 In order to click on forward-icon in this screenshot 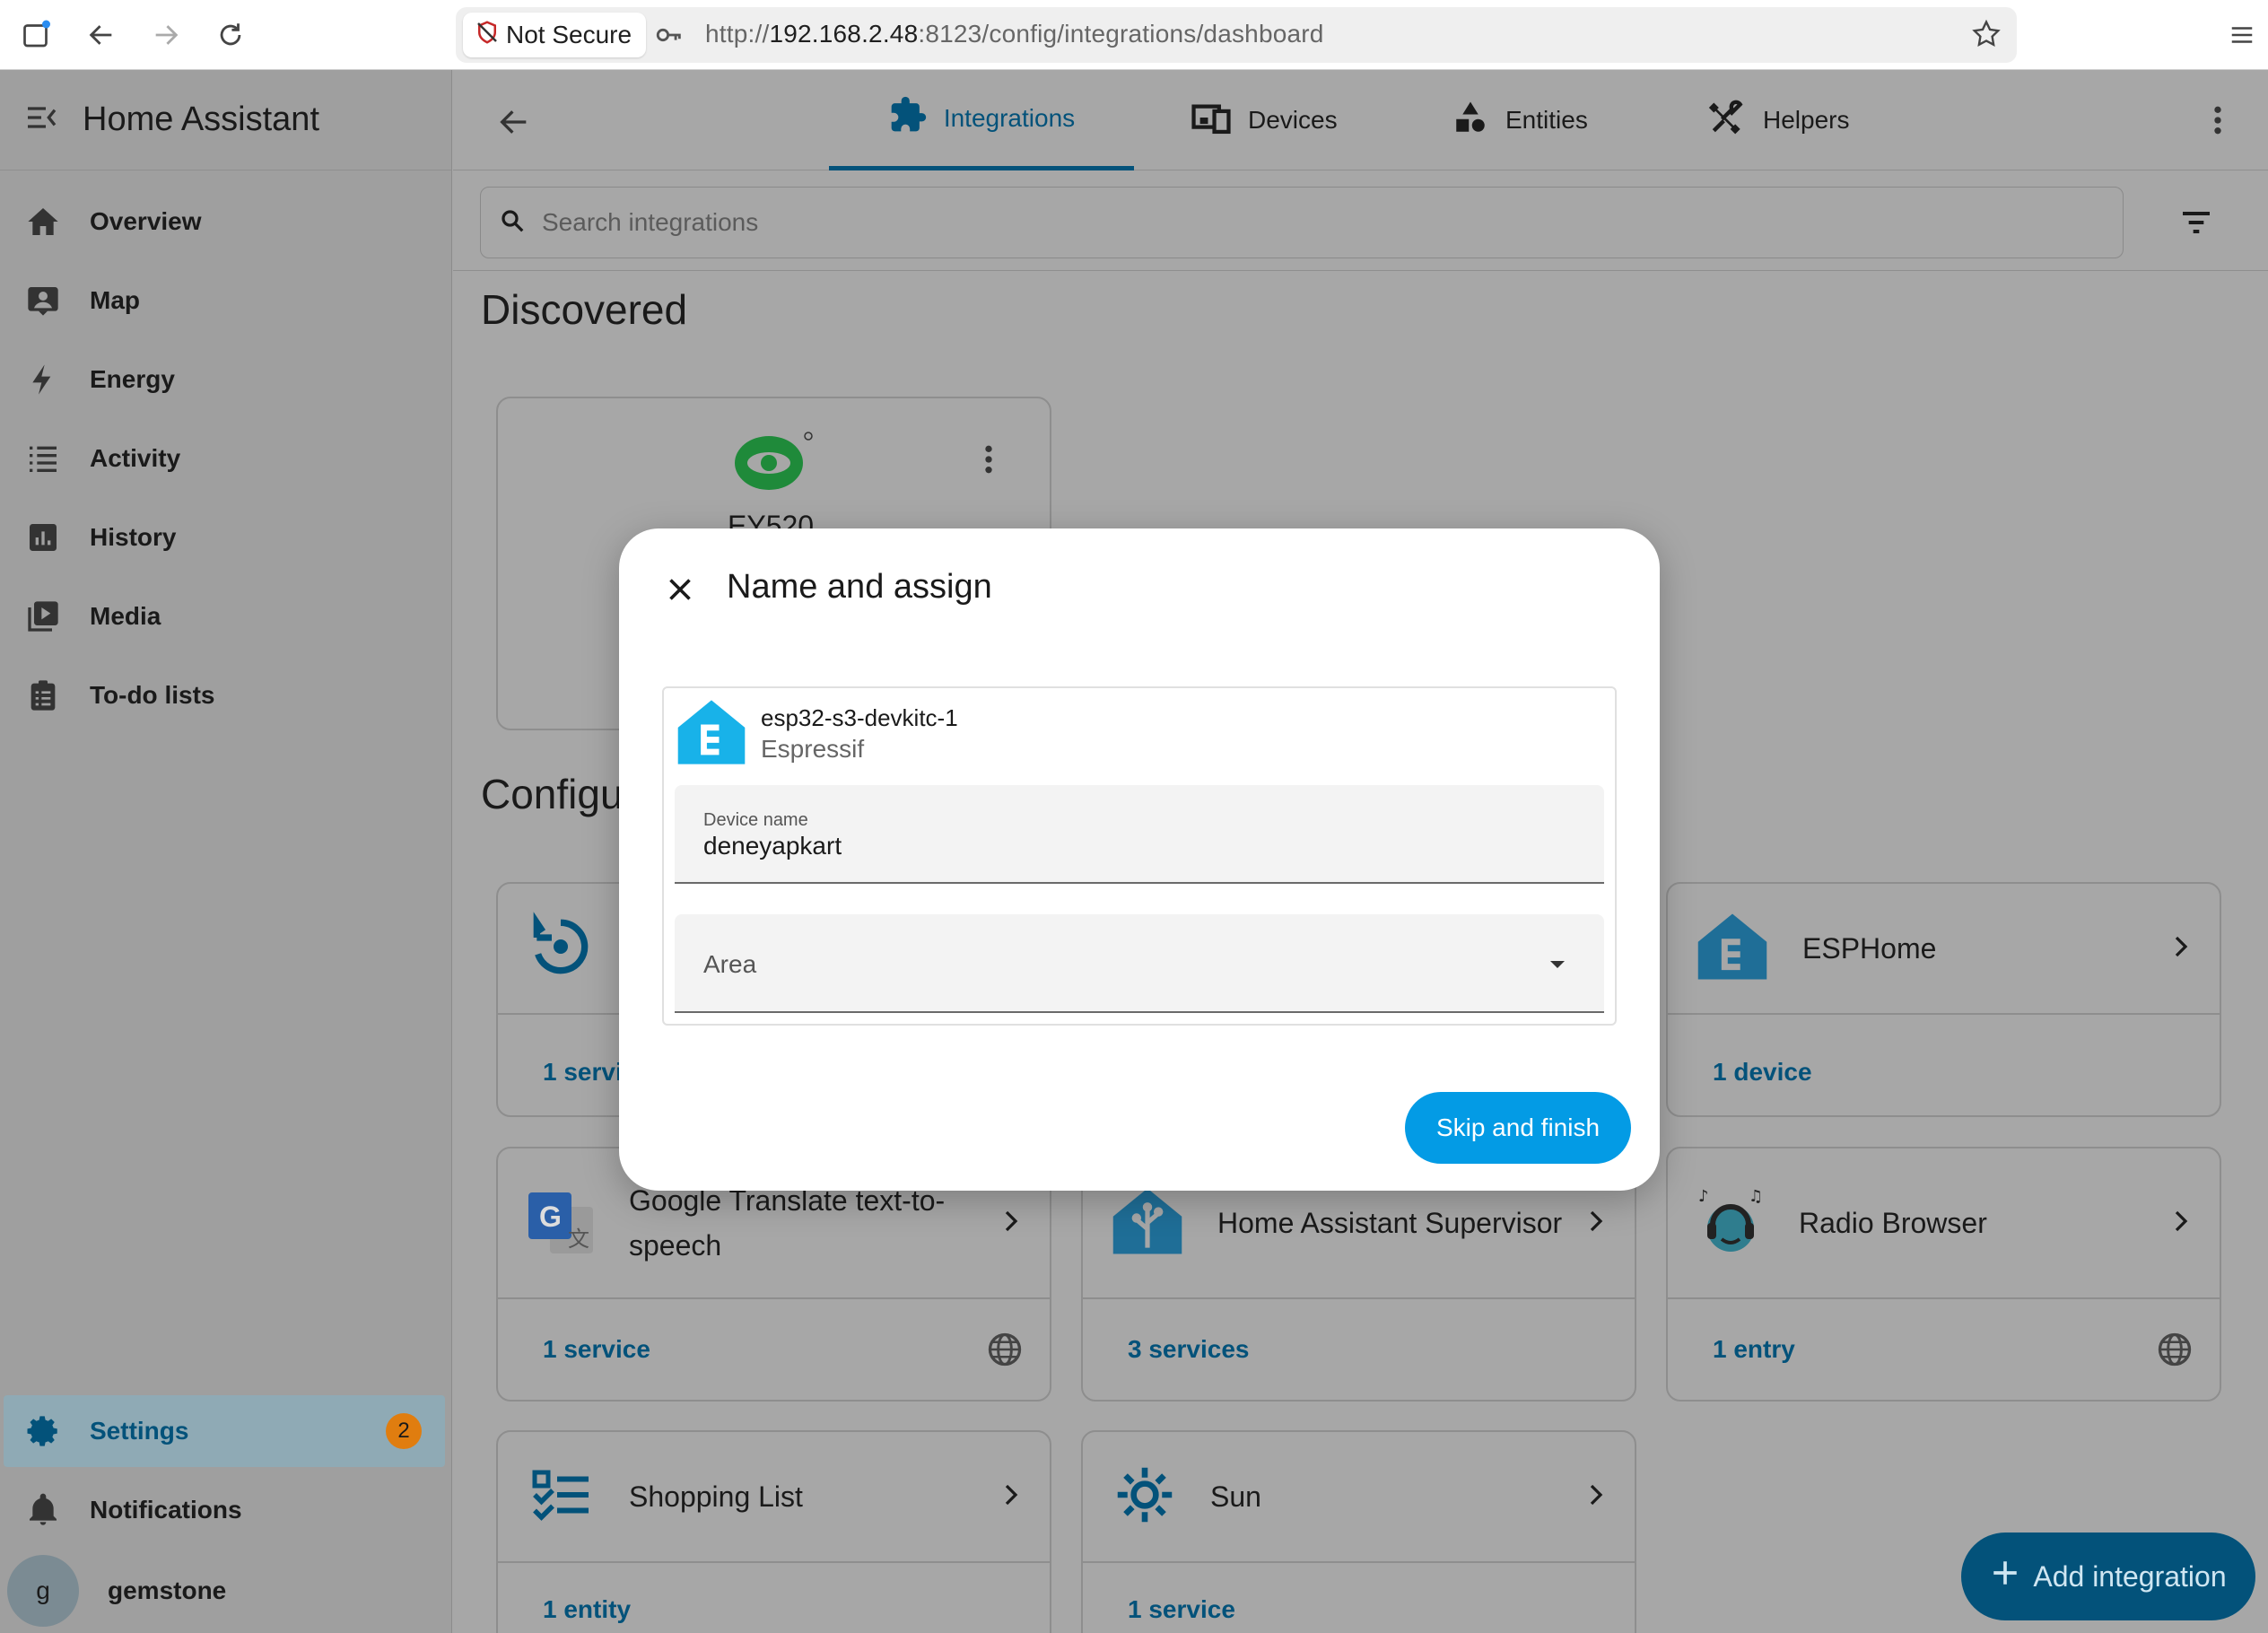, I will do `click(166, 35)`.